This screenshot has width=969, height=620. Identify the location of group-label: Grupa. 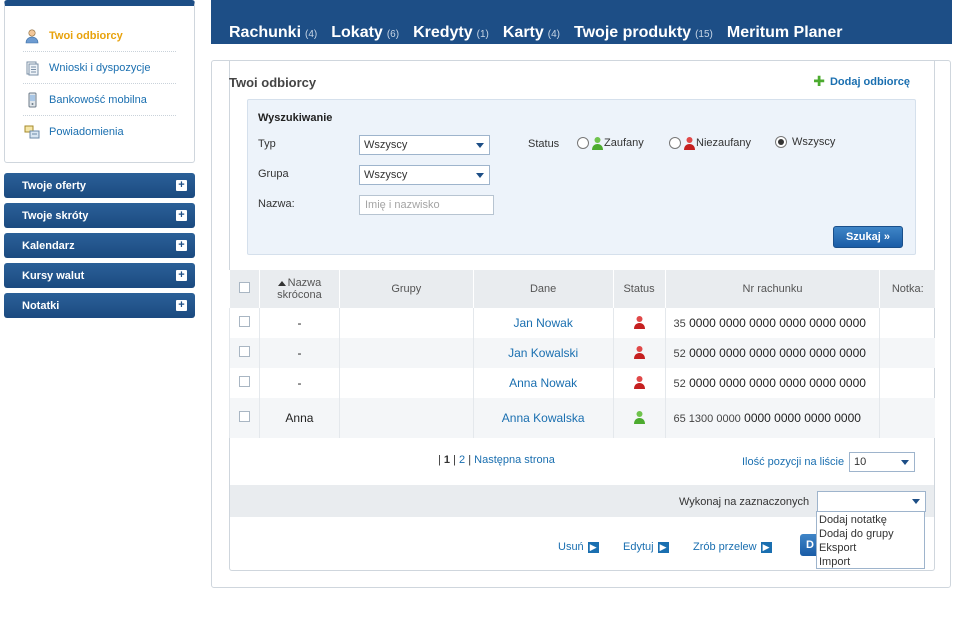
(273, 174).